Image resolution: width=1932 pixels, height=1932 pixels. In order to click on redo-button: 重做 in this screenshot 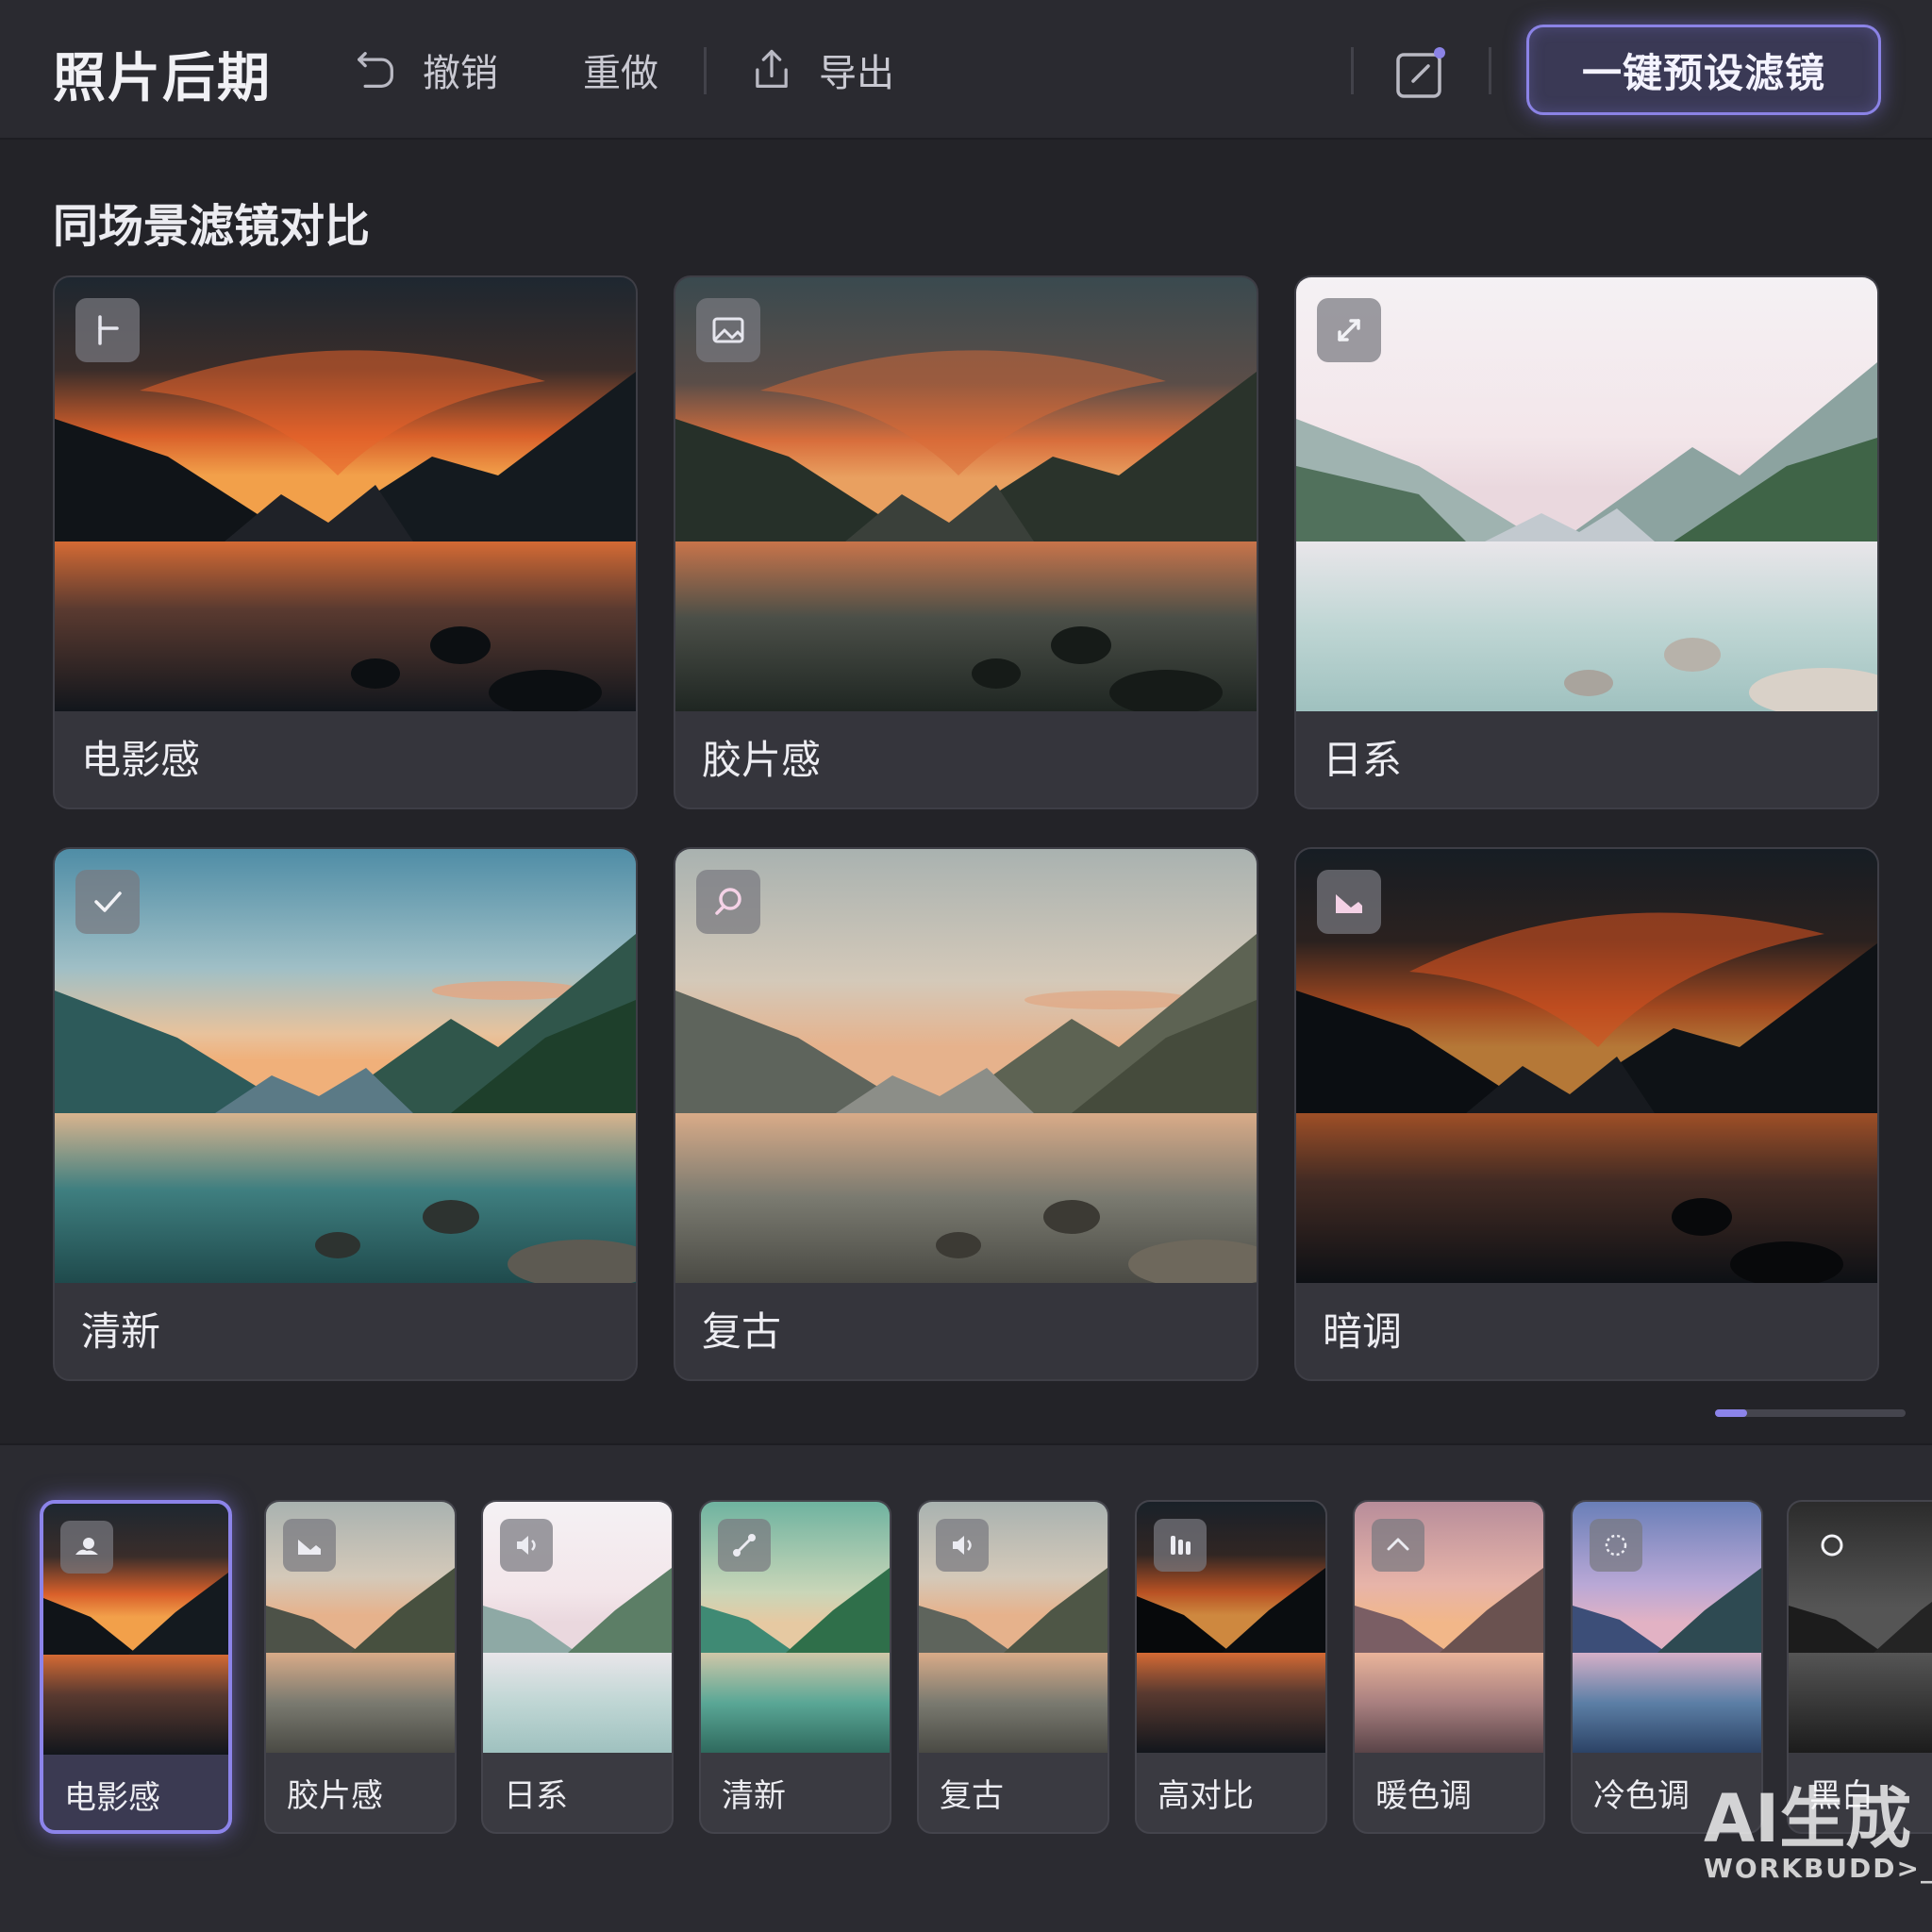, I will do `click(621, 70)`.